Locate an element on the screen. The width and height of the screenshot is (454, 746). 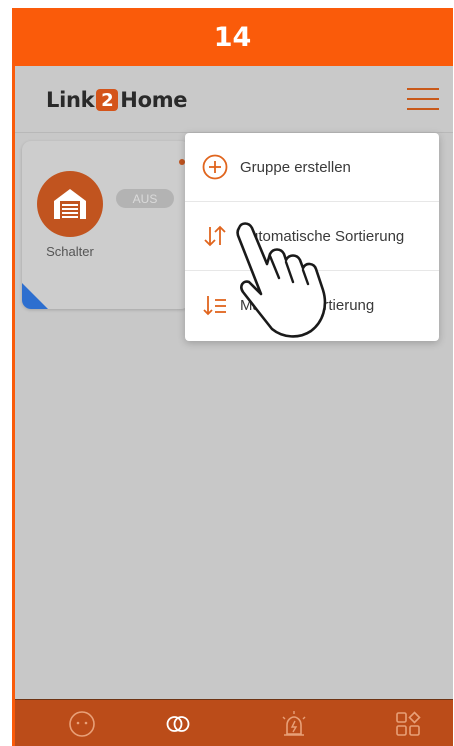
menu-item-create-group: Gruppe erstellen is located at coordinates (312, 167).